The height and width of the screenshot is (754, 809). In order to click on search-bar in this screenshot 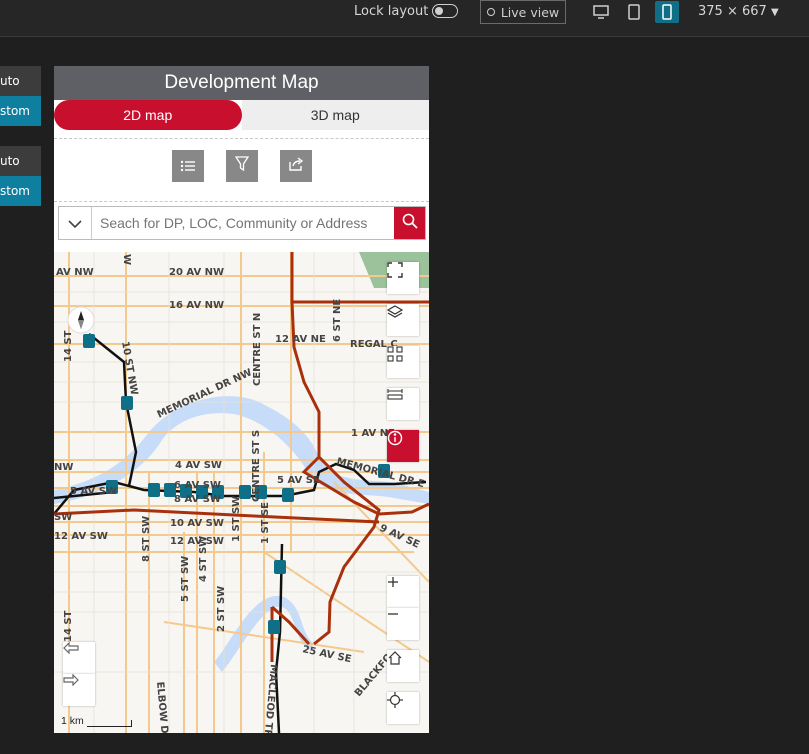, I will do `click(242, 223)`.